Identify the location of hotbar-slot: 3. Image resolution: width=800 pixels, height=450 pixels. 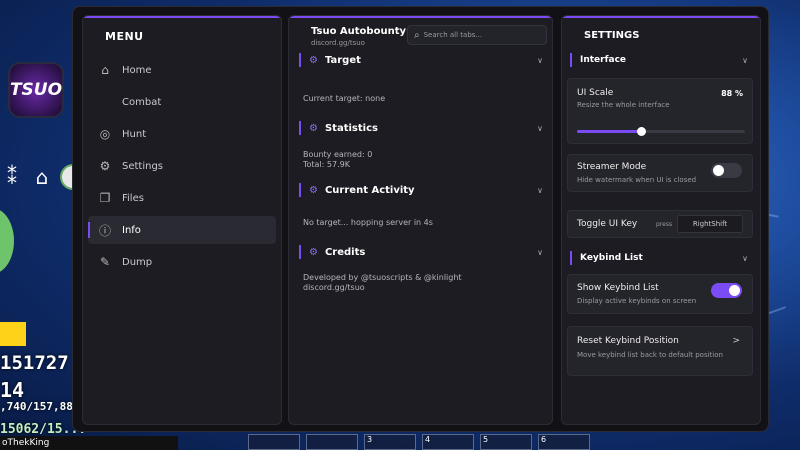
(390, 442).